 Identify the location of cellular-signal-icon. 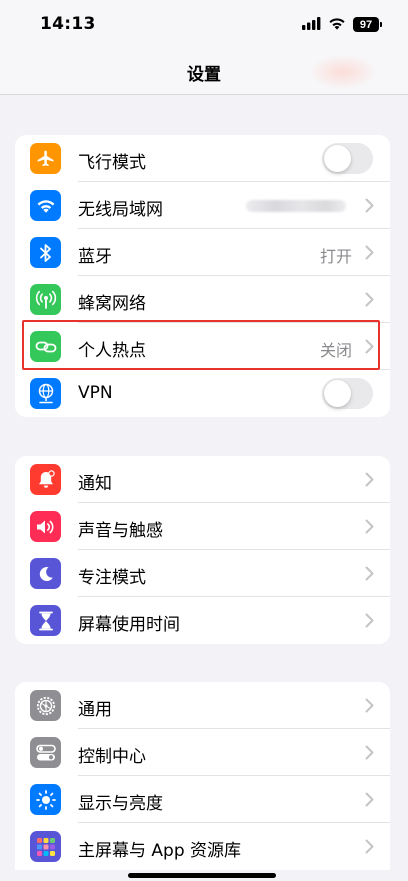
(311, 24).